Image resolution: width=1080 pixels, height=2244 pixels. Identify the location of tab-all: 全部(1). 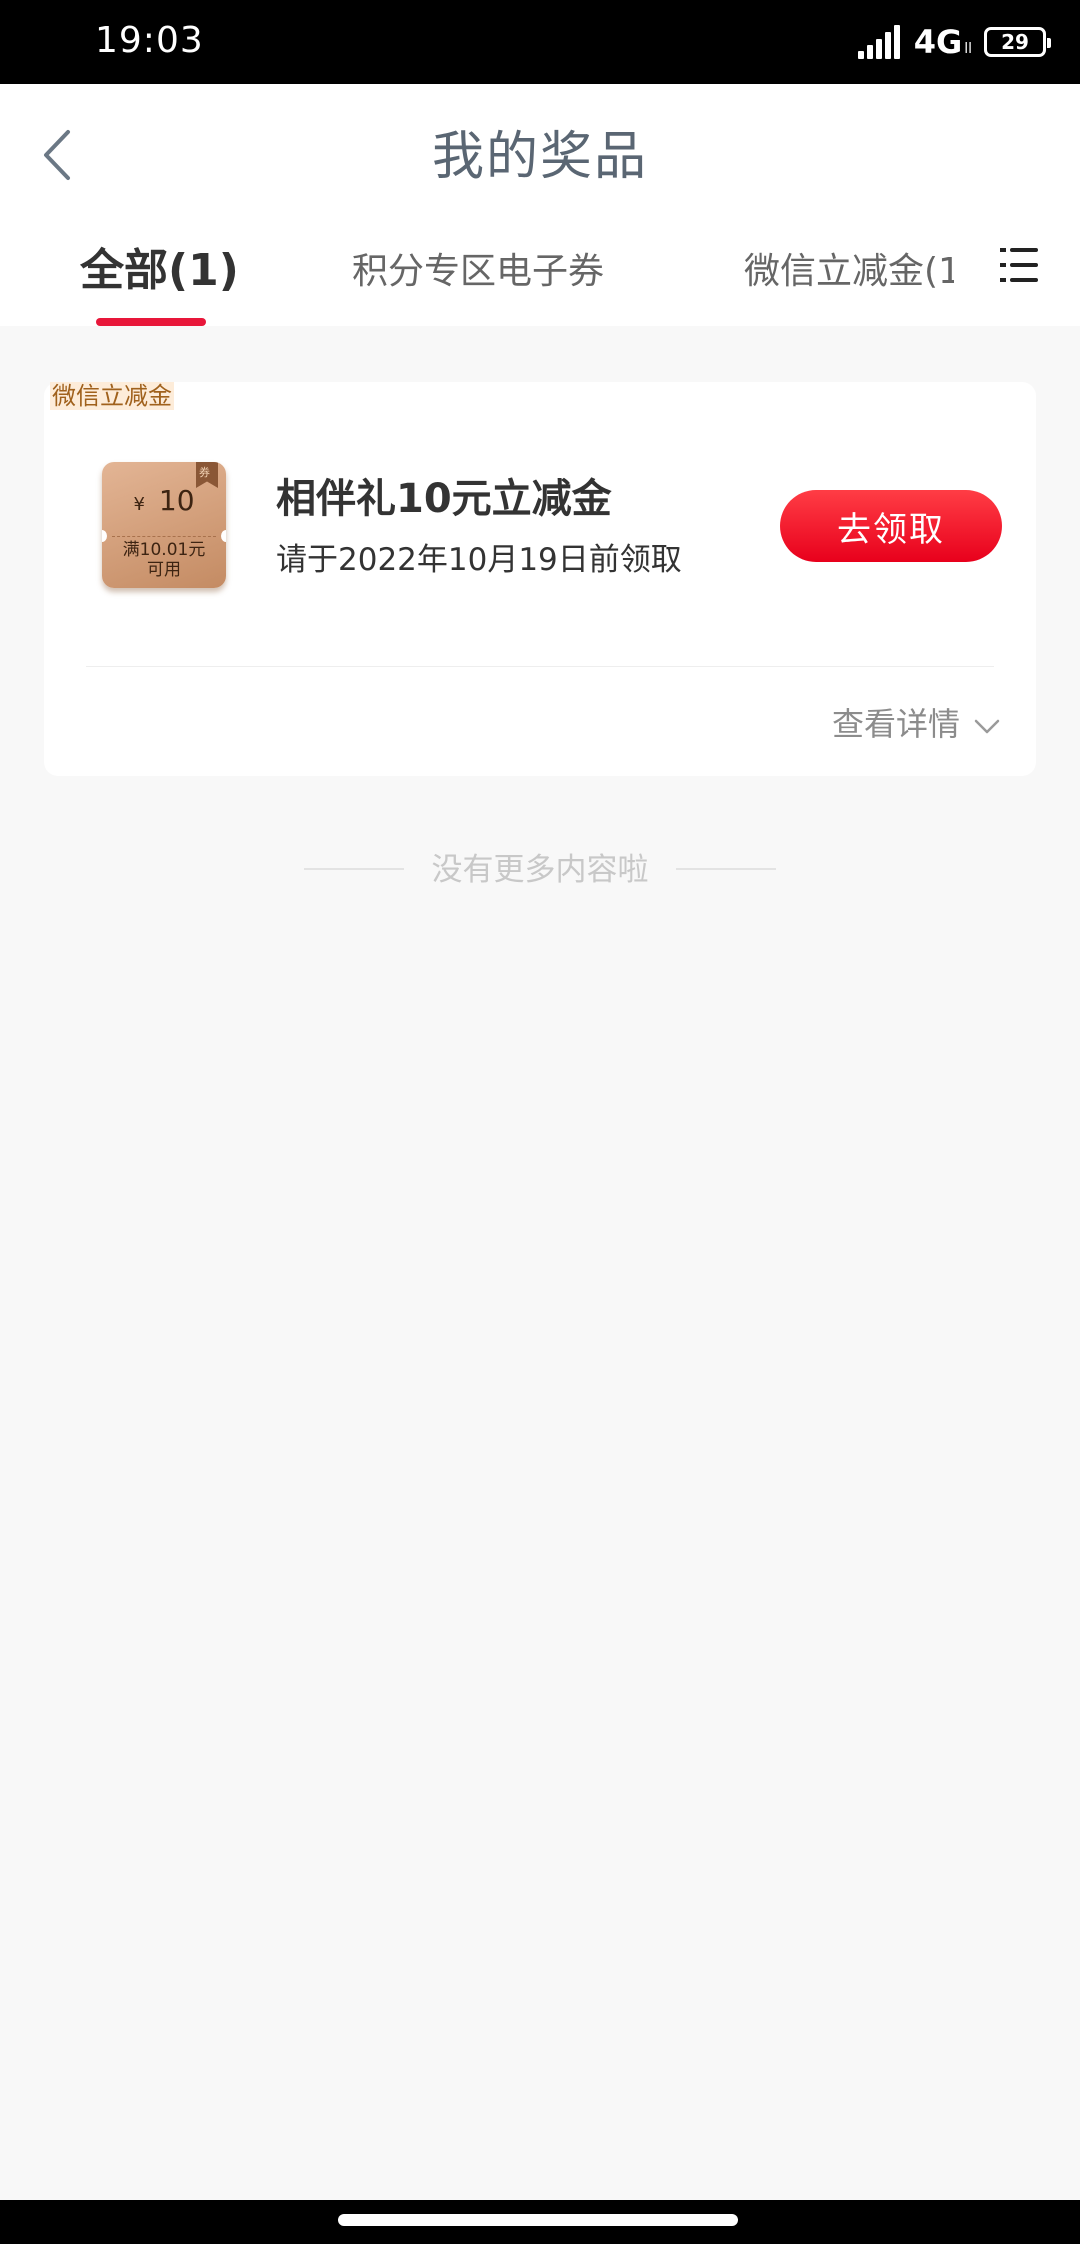
(159, 280).